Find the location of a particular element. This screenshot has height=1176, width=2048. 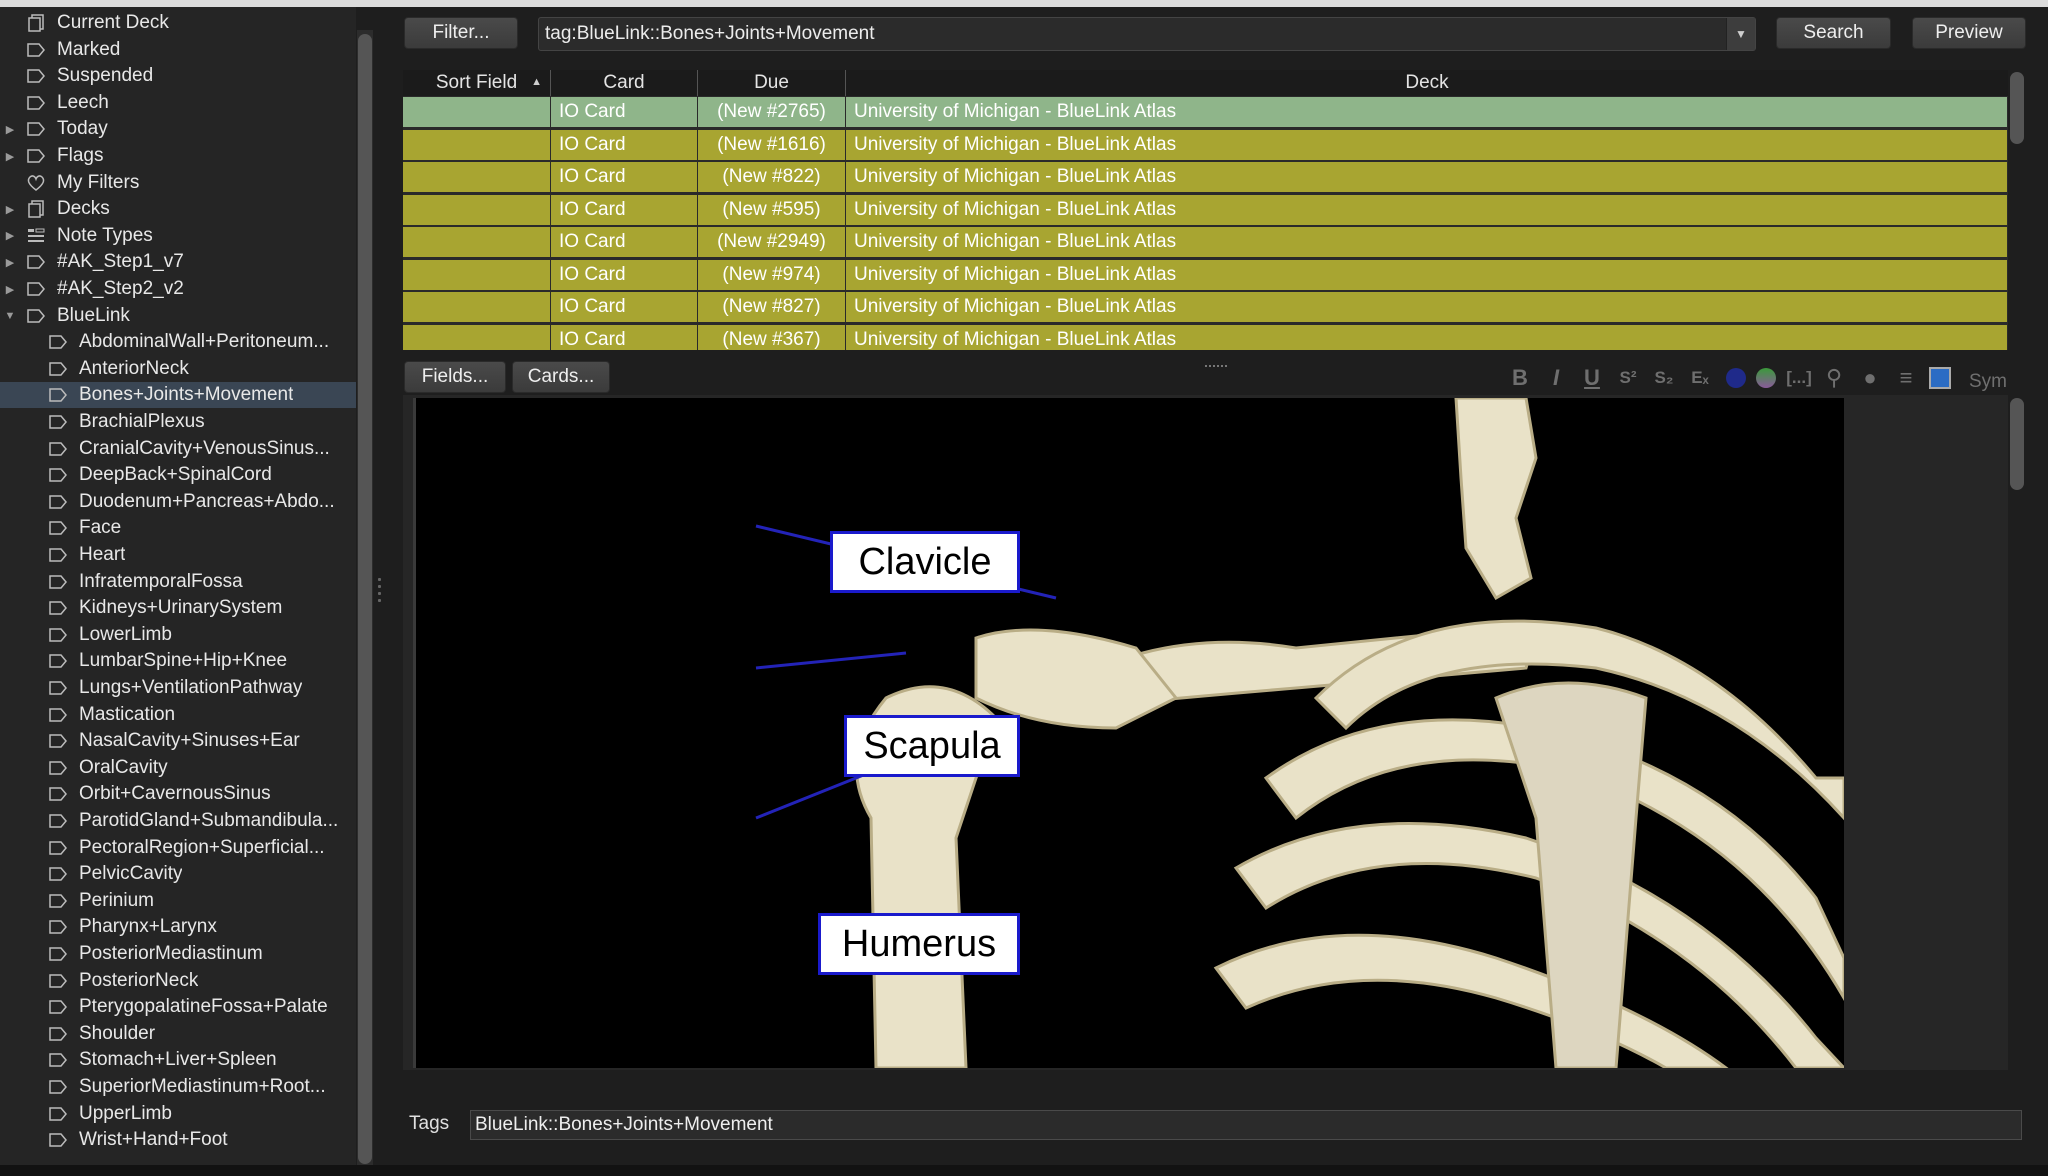

record-audio-icon: ● is located at coordinates (1870, 378).